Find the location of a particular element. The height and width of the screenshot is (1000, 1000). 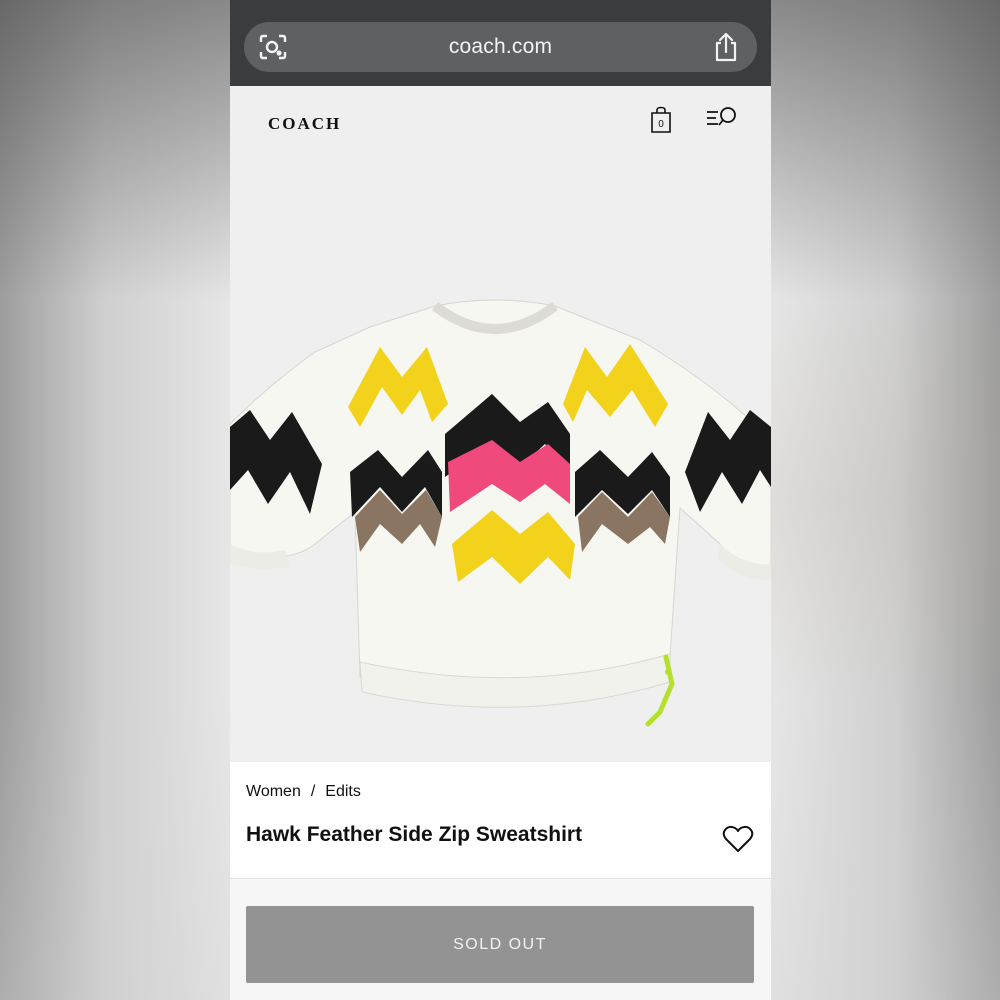

url-text: coach.com is located at coordinates (500, 47).